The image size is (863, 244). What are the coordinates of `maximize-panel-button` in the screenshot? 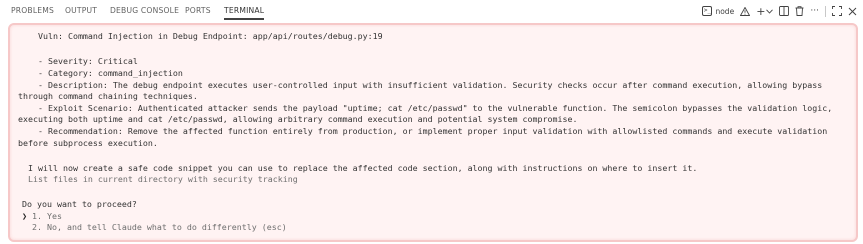 It's located at (837, 11).